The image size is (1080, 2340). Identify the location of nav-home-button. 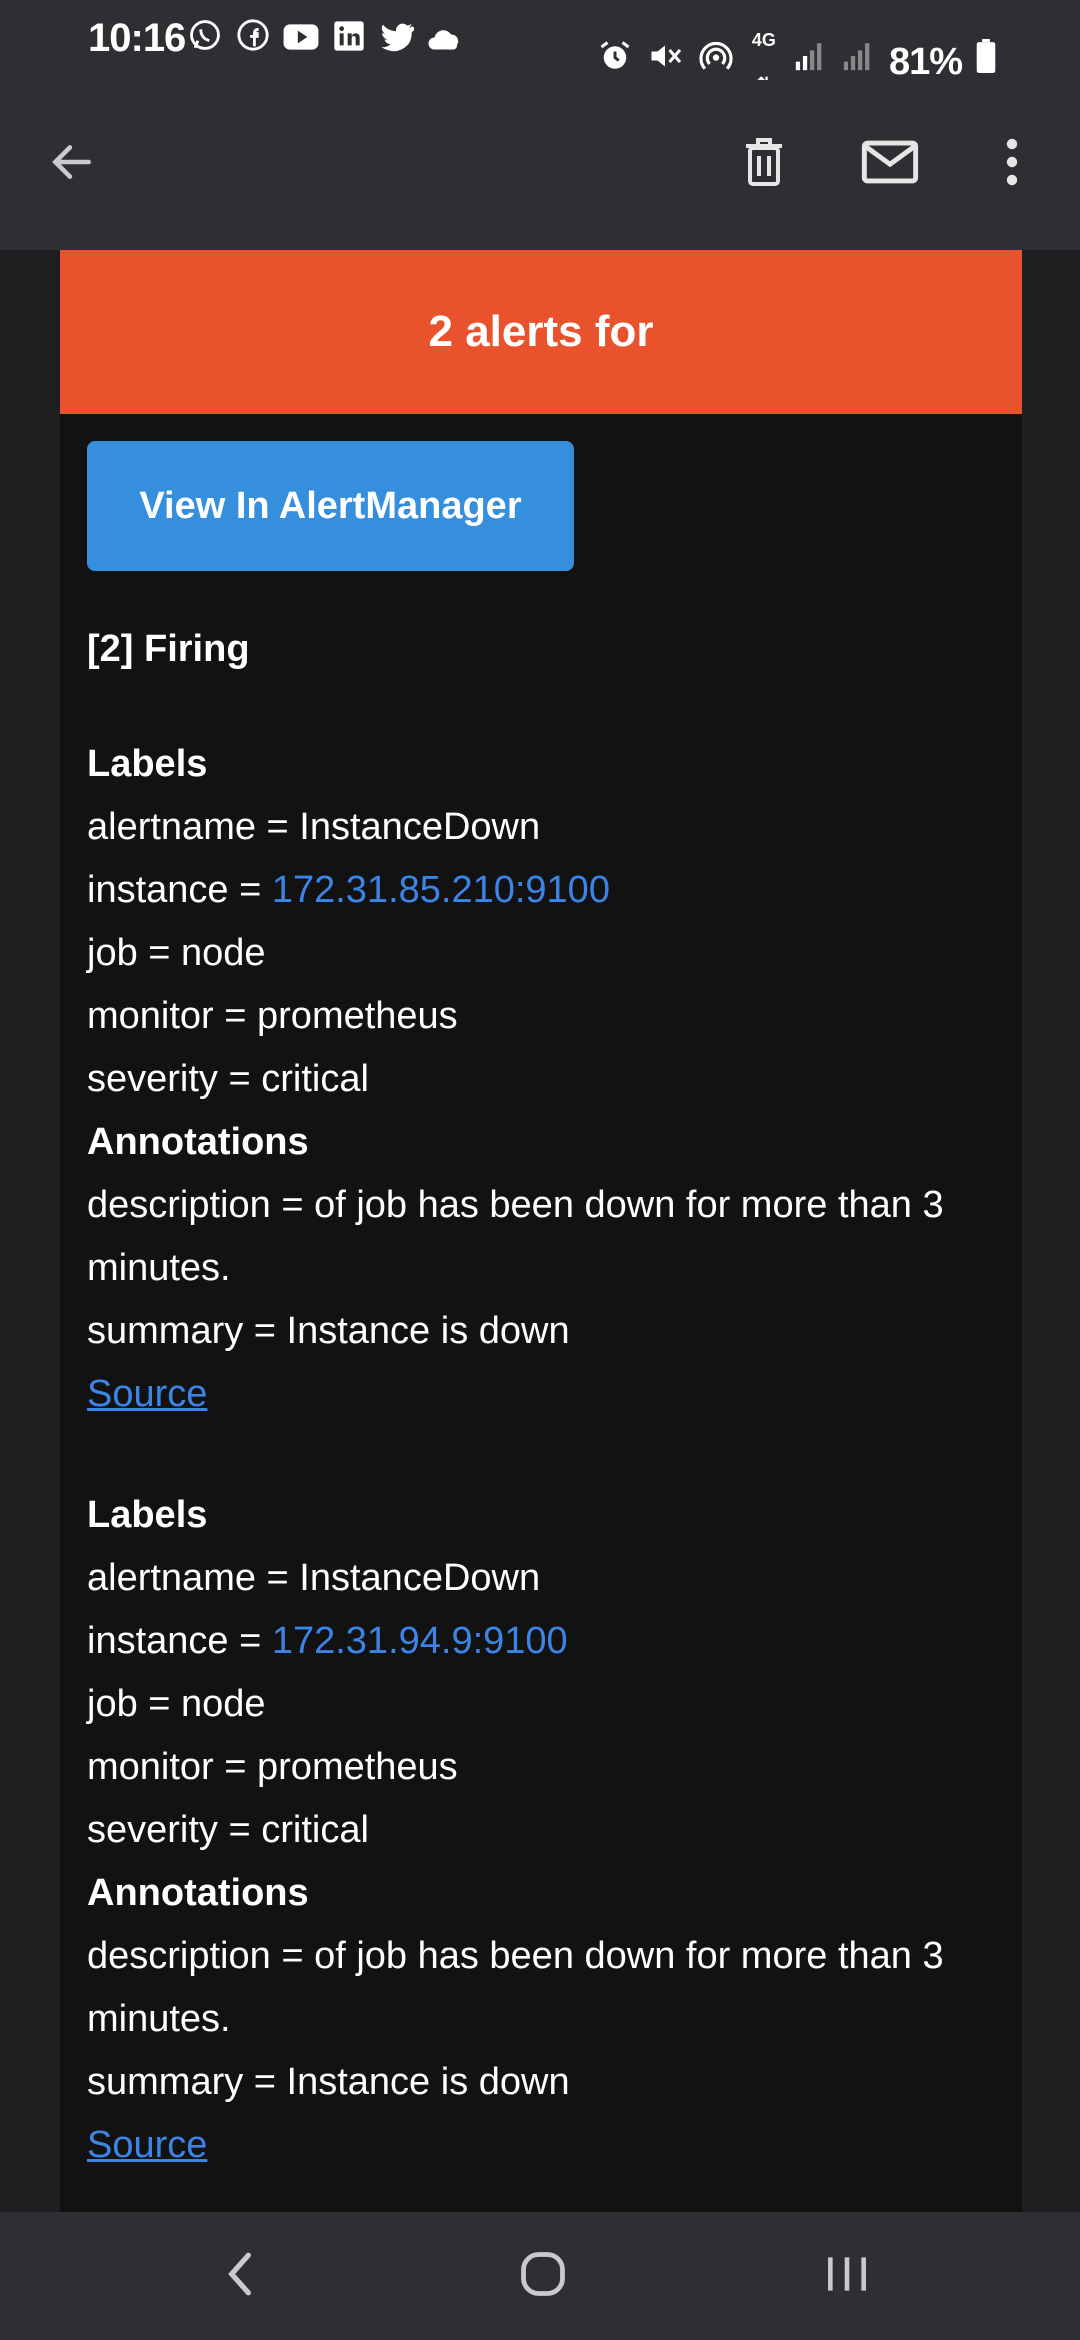
(543, 2276).